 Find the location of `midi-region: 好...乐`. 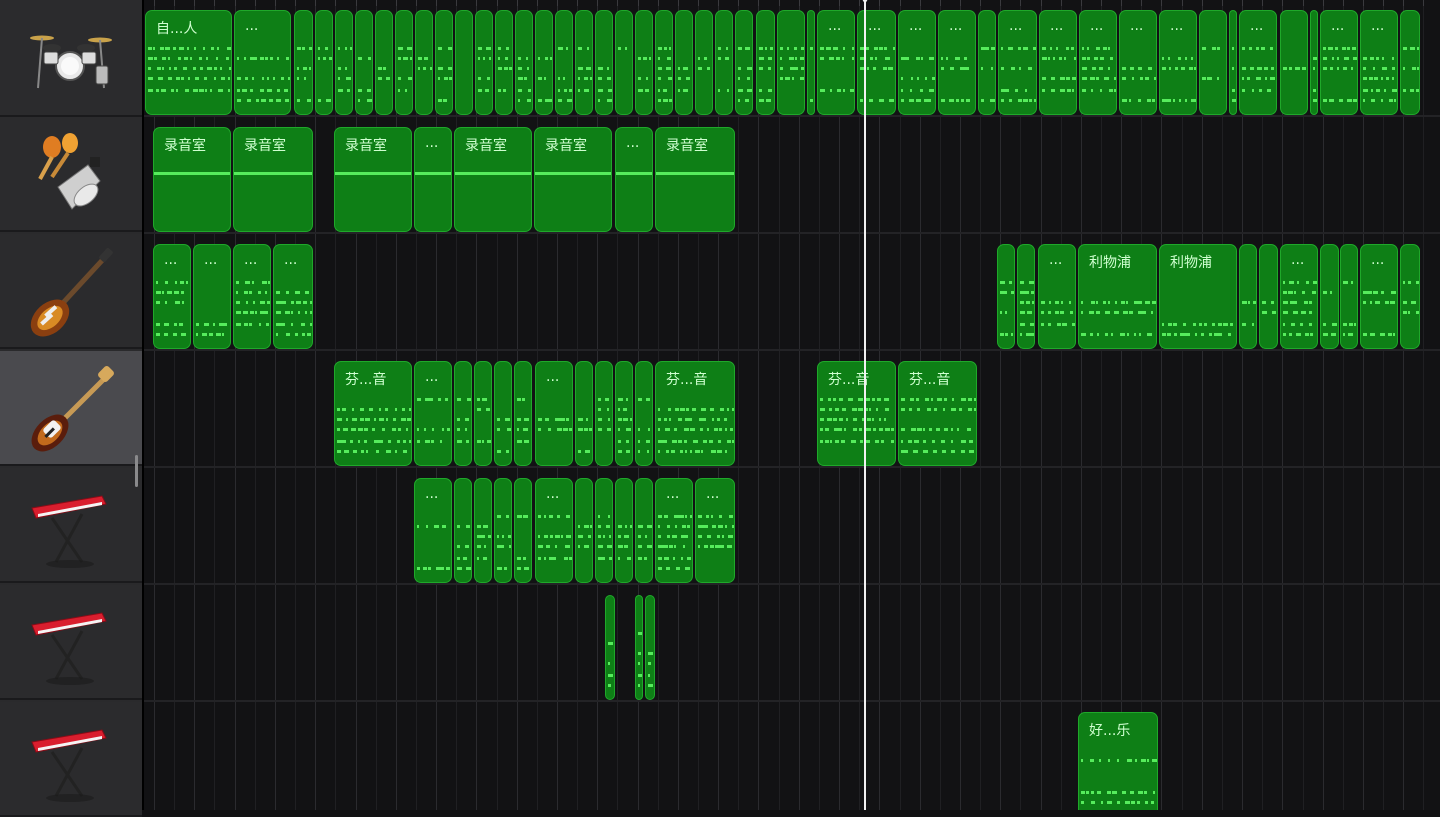

midi-region: 好...乐 is located at coordinates (1118, 761).